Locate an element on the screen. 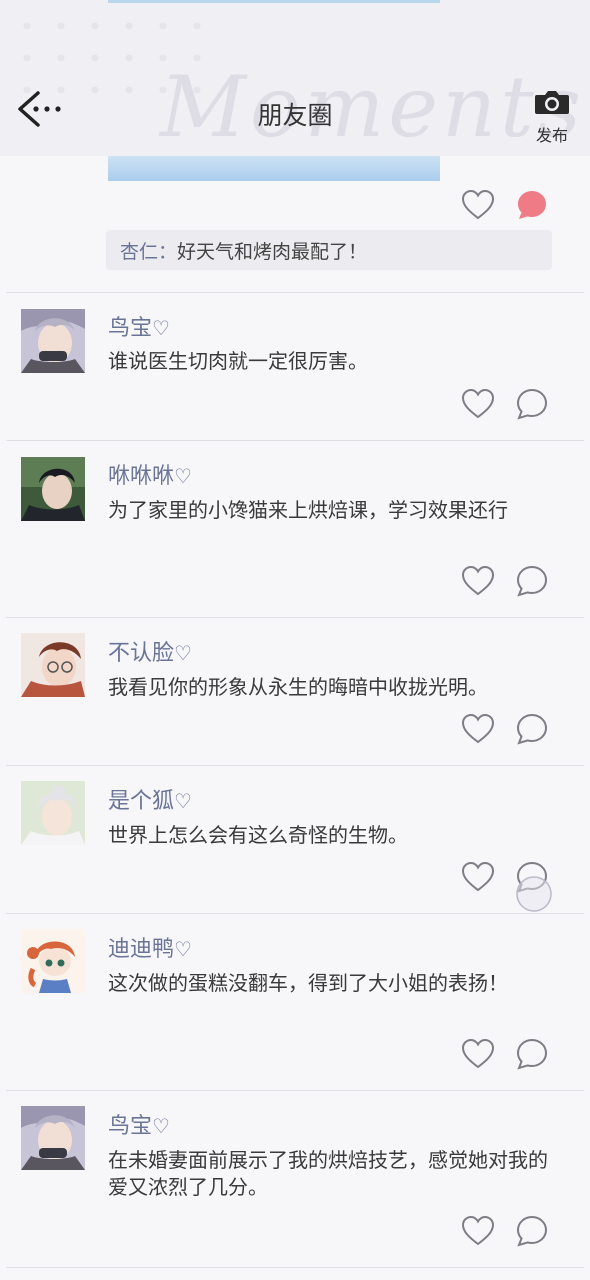 The height and width of the screenshot is (1280, 590). camera-icon is located at coordinates (552, 102).